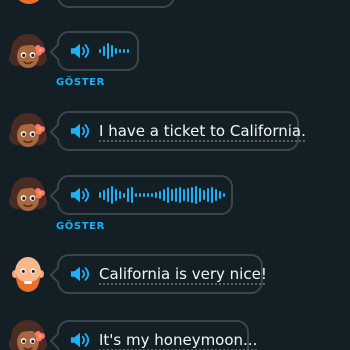 The height and width of the screenshot is (350, 350). I want to click on message-text: California is very nice!, so click(183, 274).